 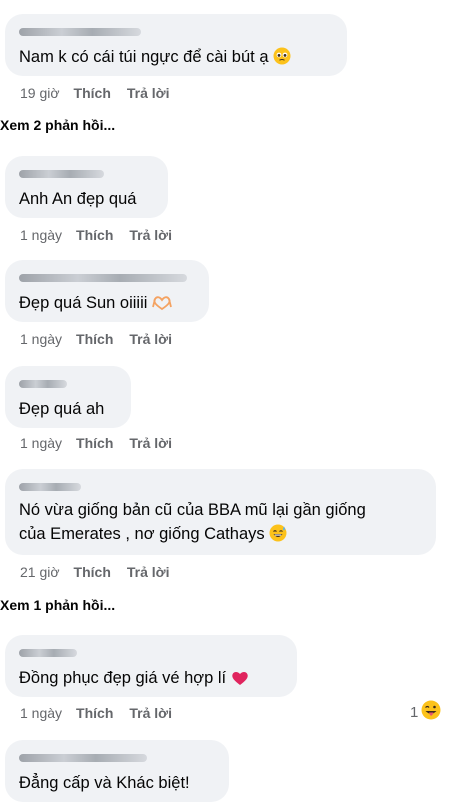 I want to click on red-heart-icon, so click(x=240, y=681).